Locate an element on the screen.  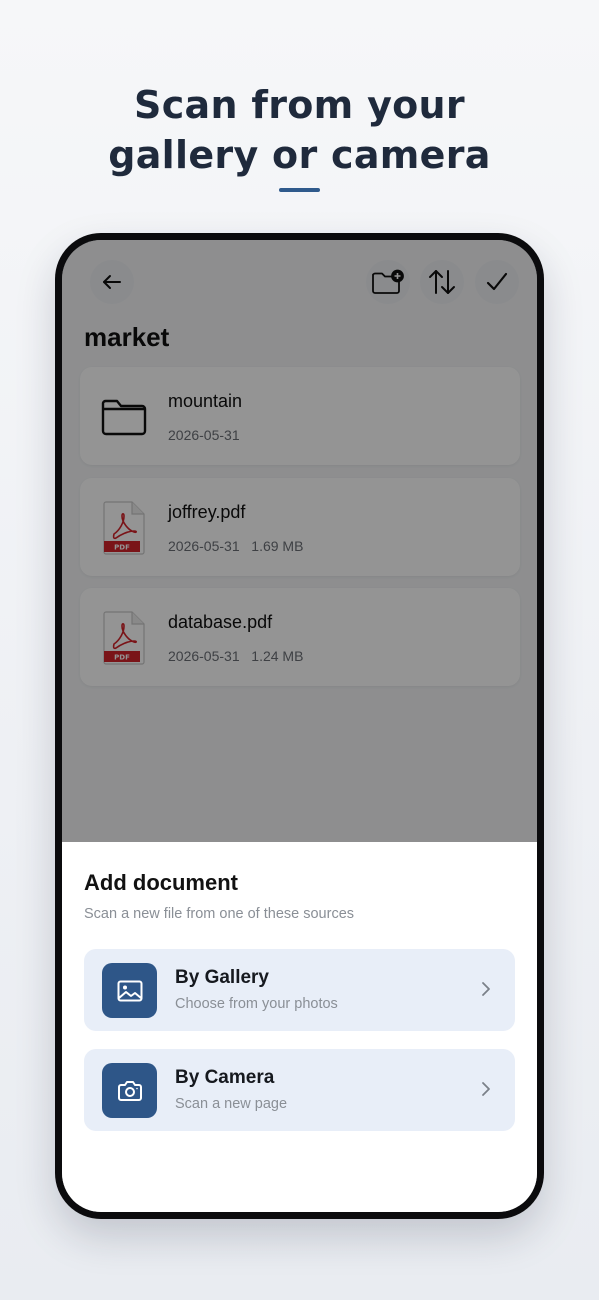
sheet-title: Add document is located at coordinates (161, 882).